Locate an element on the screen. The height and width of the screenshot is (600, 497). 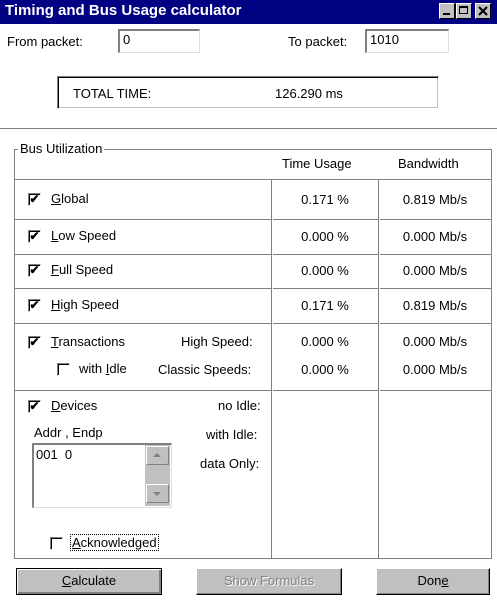
from-packet-input: 0 is located at coordinates (159, 41).